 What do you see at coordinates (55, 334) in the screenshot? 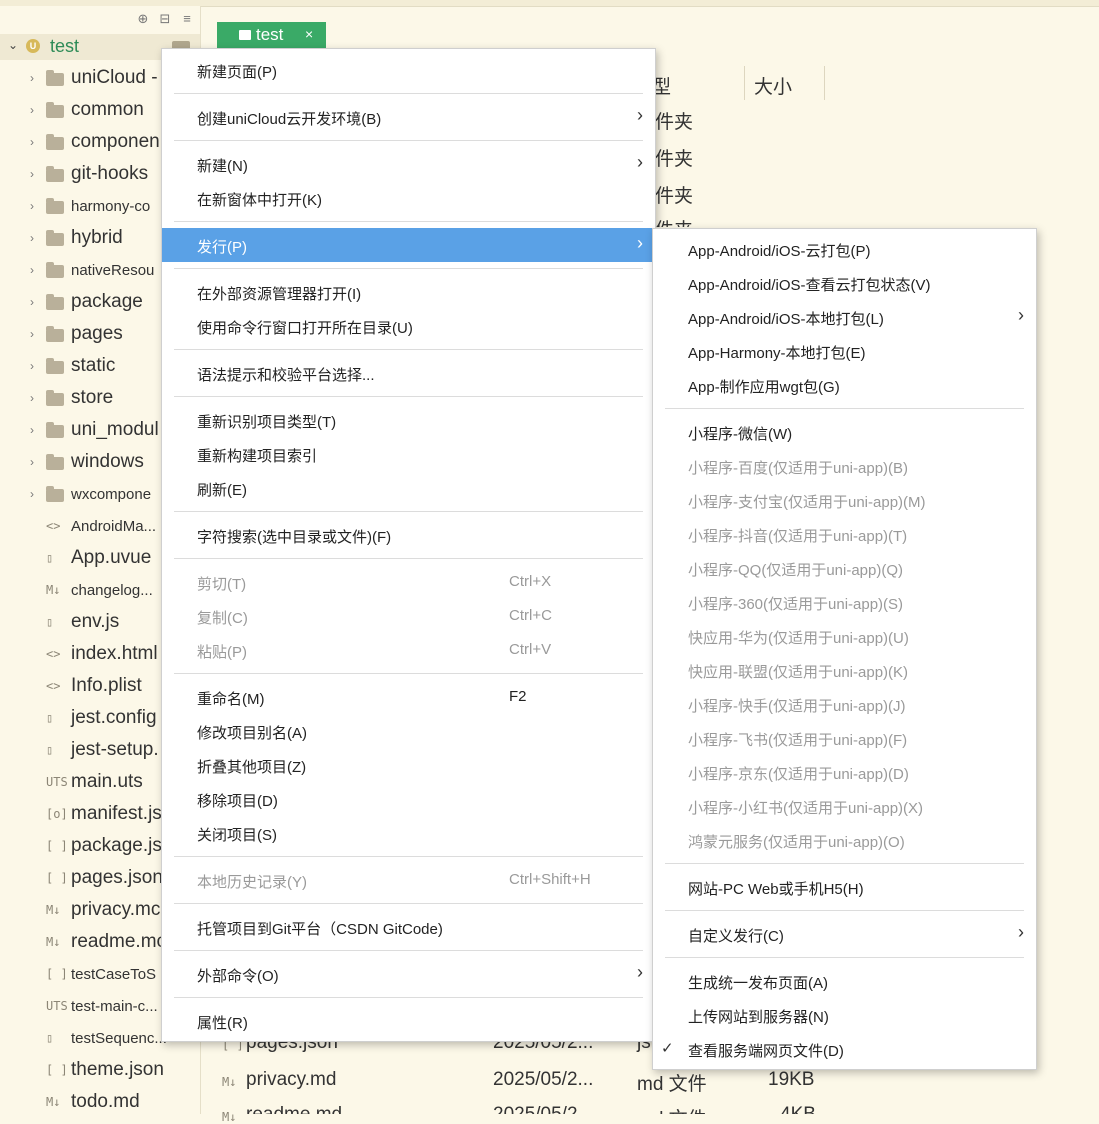
I see `folder-icon` at bounding box center [55, 334].